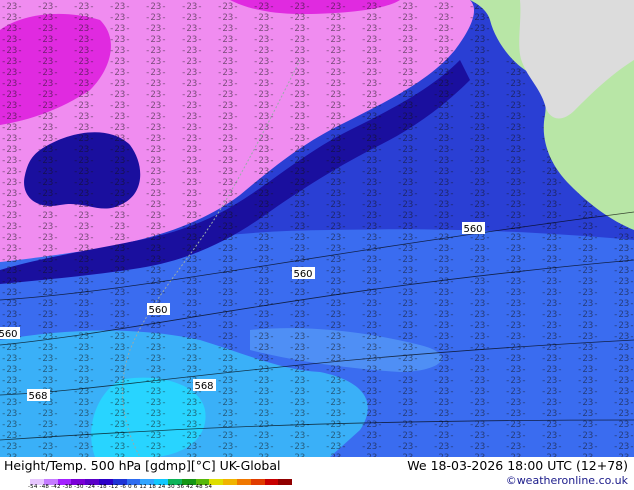 Image resolution: width=634 pixels, height=490 pixels. Describe the element at coordinates (567, 480) in the screenshot. I see `credit-link: ©weatheronline.co.uk` at that location.